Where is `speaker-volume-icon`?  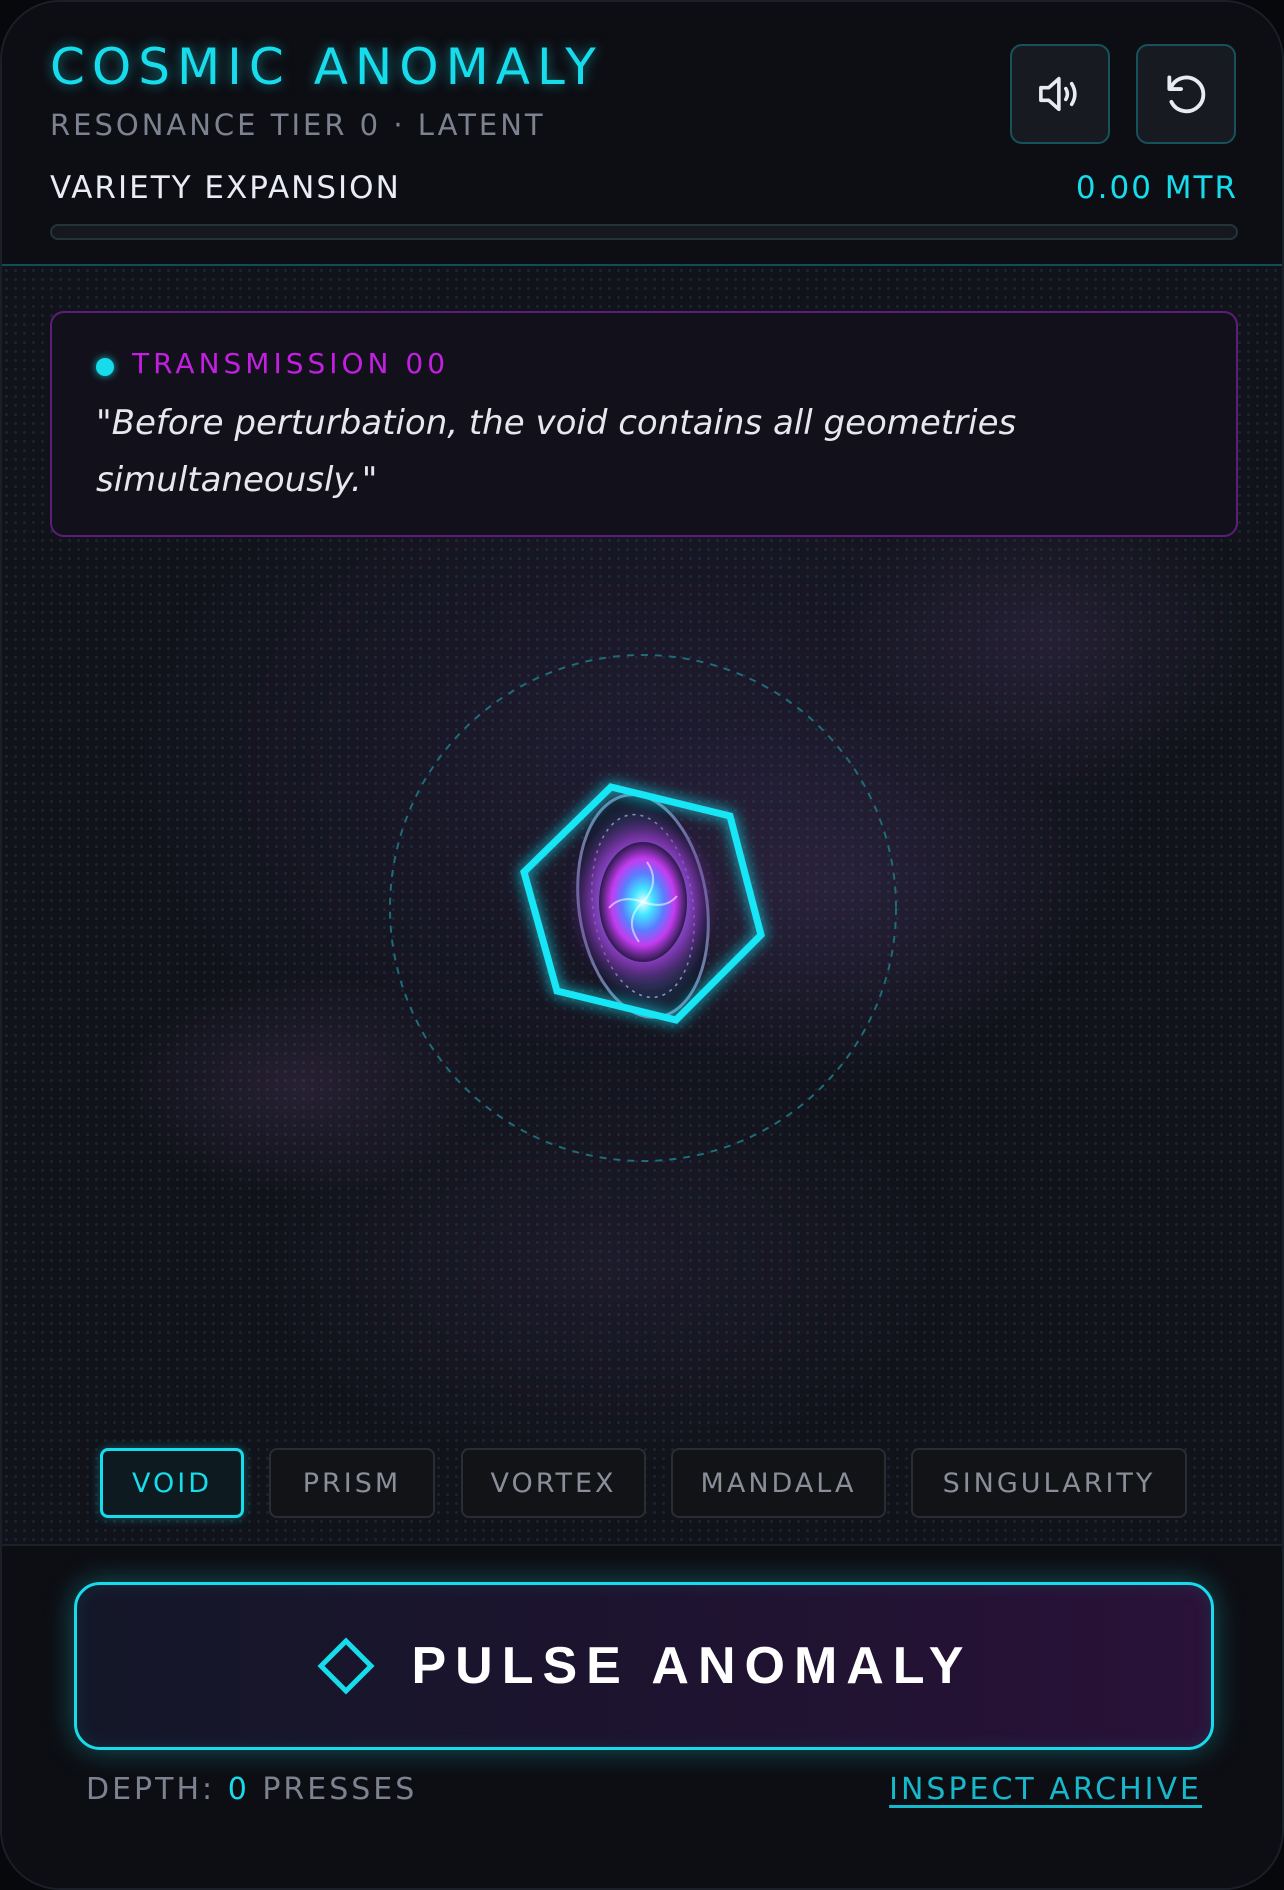
speaker-volume-icon is located at coordinates (1058, 94).